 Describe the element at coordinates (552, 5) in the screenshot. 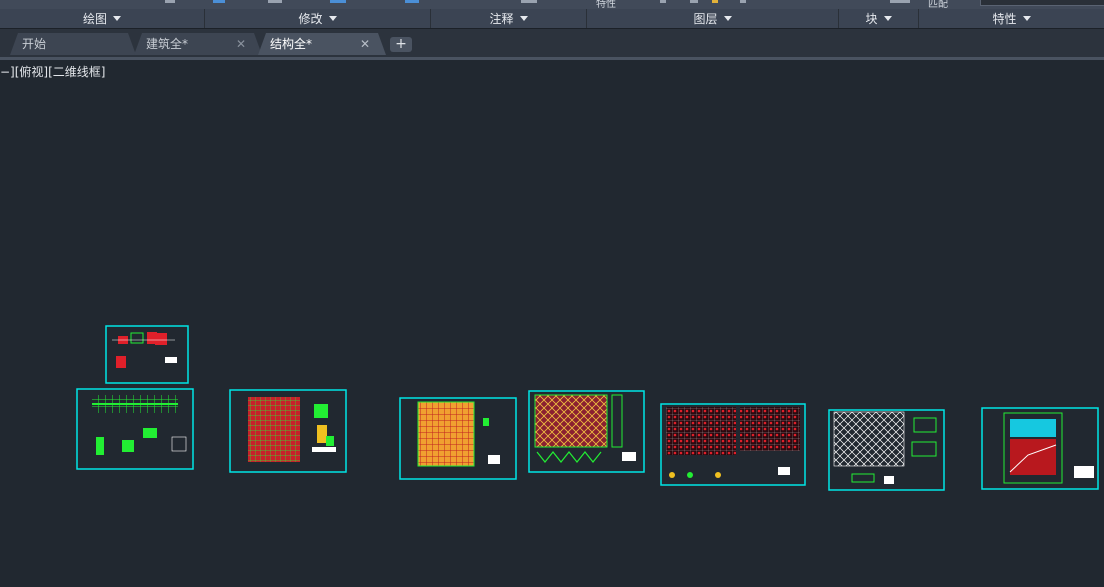

I see `ribbon-tools-row: 特性 匹配` at that location.